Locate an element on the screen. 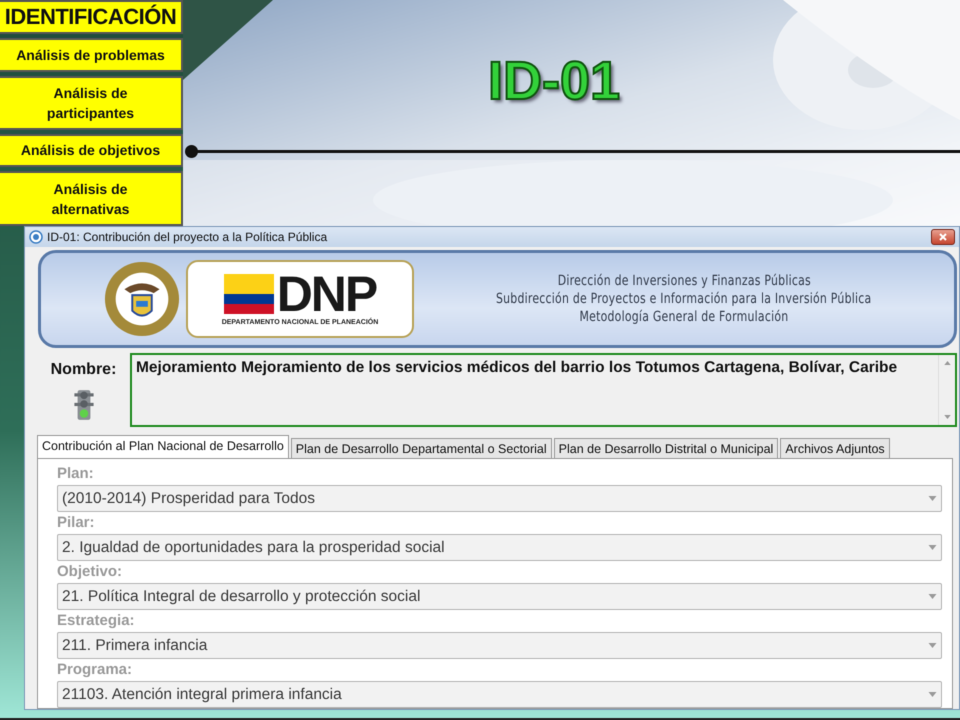 This screenshot has width=960, height=720. header-line: Metodología General de Formulación is located at coordinates (684, 317).